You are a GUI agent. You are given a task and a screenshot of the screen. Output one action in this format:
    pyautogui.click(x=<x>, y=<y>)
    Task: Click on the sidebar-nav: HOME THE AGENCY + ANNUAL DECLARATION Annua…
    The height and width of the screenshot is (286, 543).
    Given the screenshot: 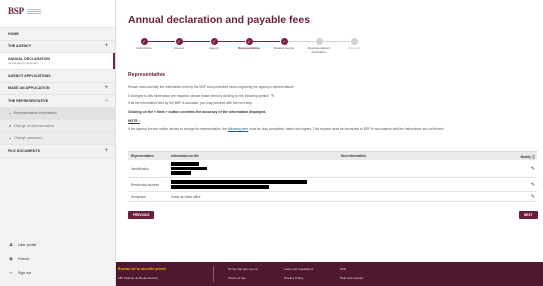 What is the action you would take?
    pyautogui.click(x=57, y=93)
    